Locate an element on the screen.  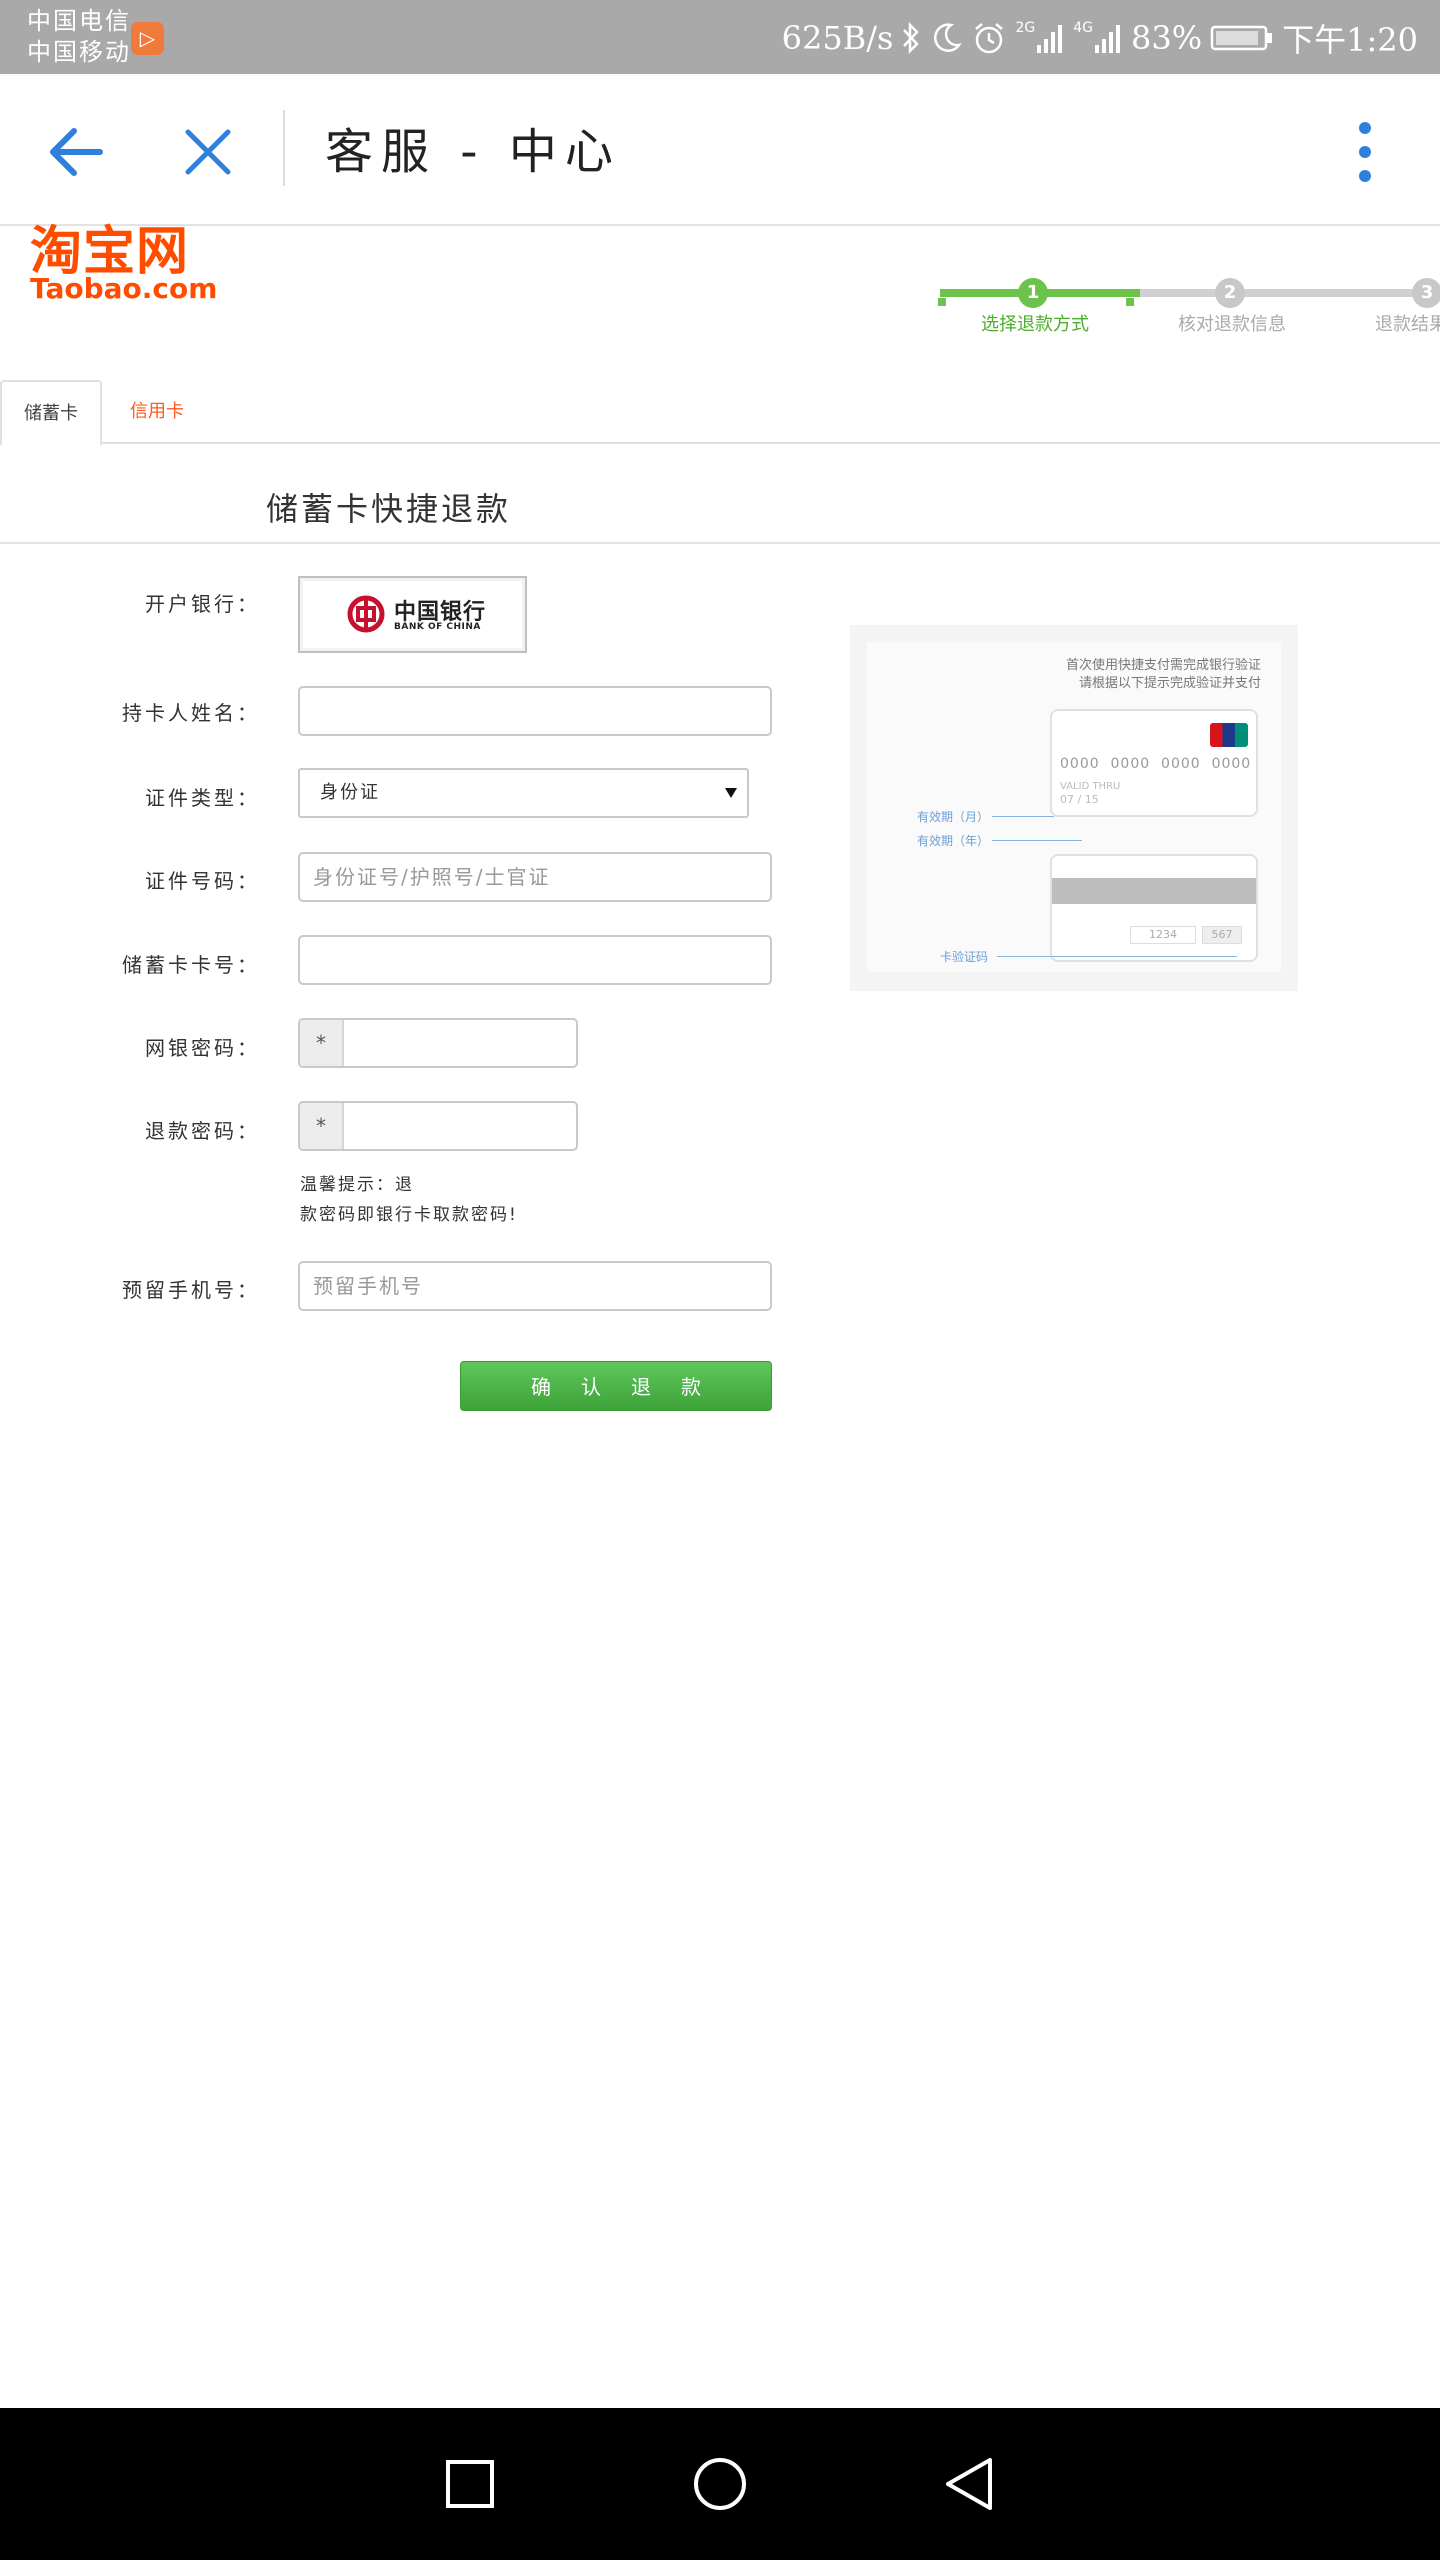
year-pointer-line is located at coordinates (1037, 840).